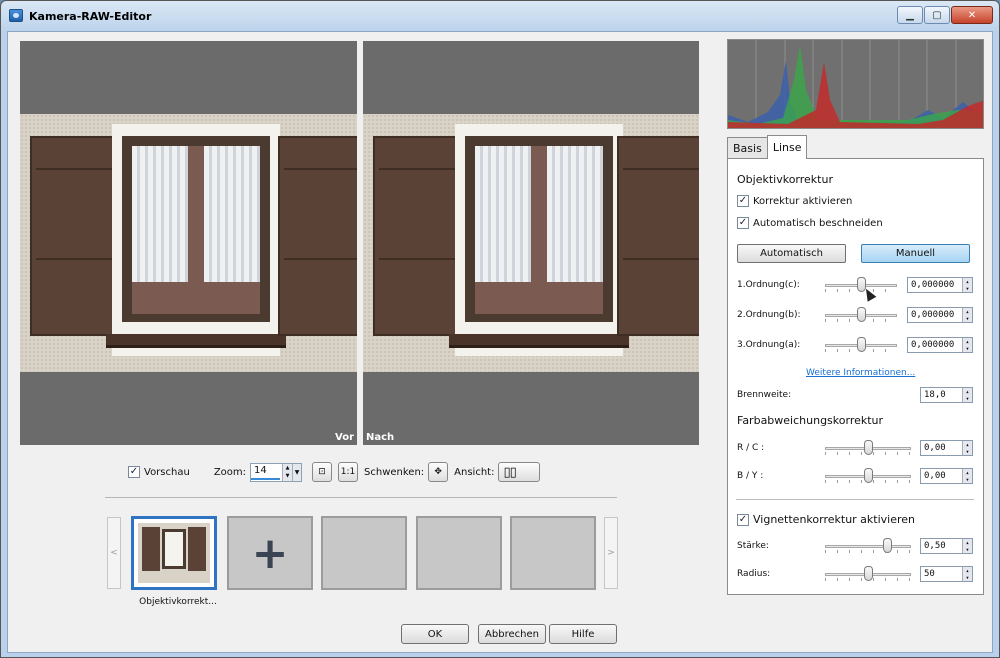 This screenshot has height=658, width=1000. What do you see at coordinates (747, 148) in the screenshot?
I see `tab-basis: Basis` at bounding box center [747, 148].